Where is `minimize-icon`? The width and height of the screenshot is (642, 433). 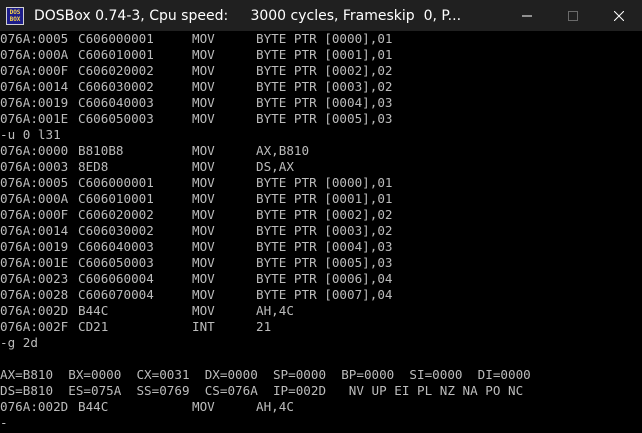 minimize-icon is located at coordinates (527, 15).